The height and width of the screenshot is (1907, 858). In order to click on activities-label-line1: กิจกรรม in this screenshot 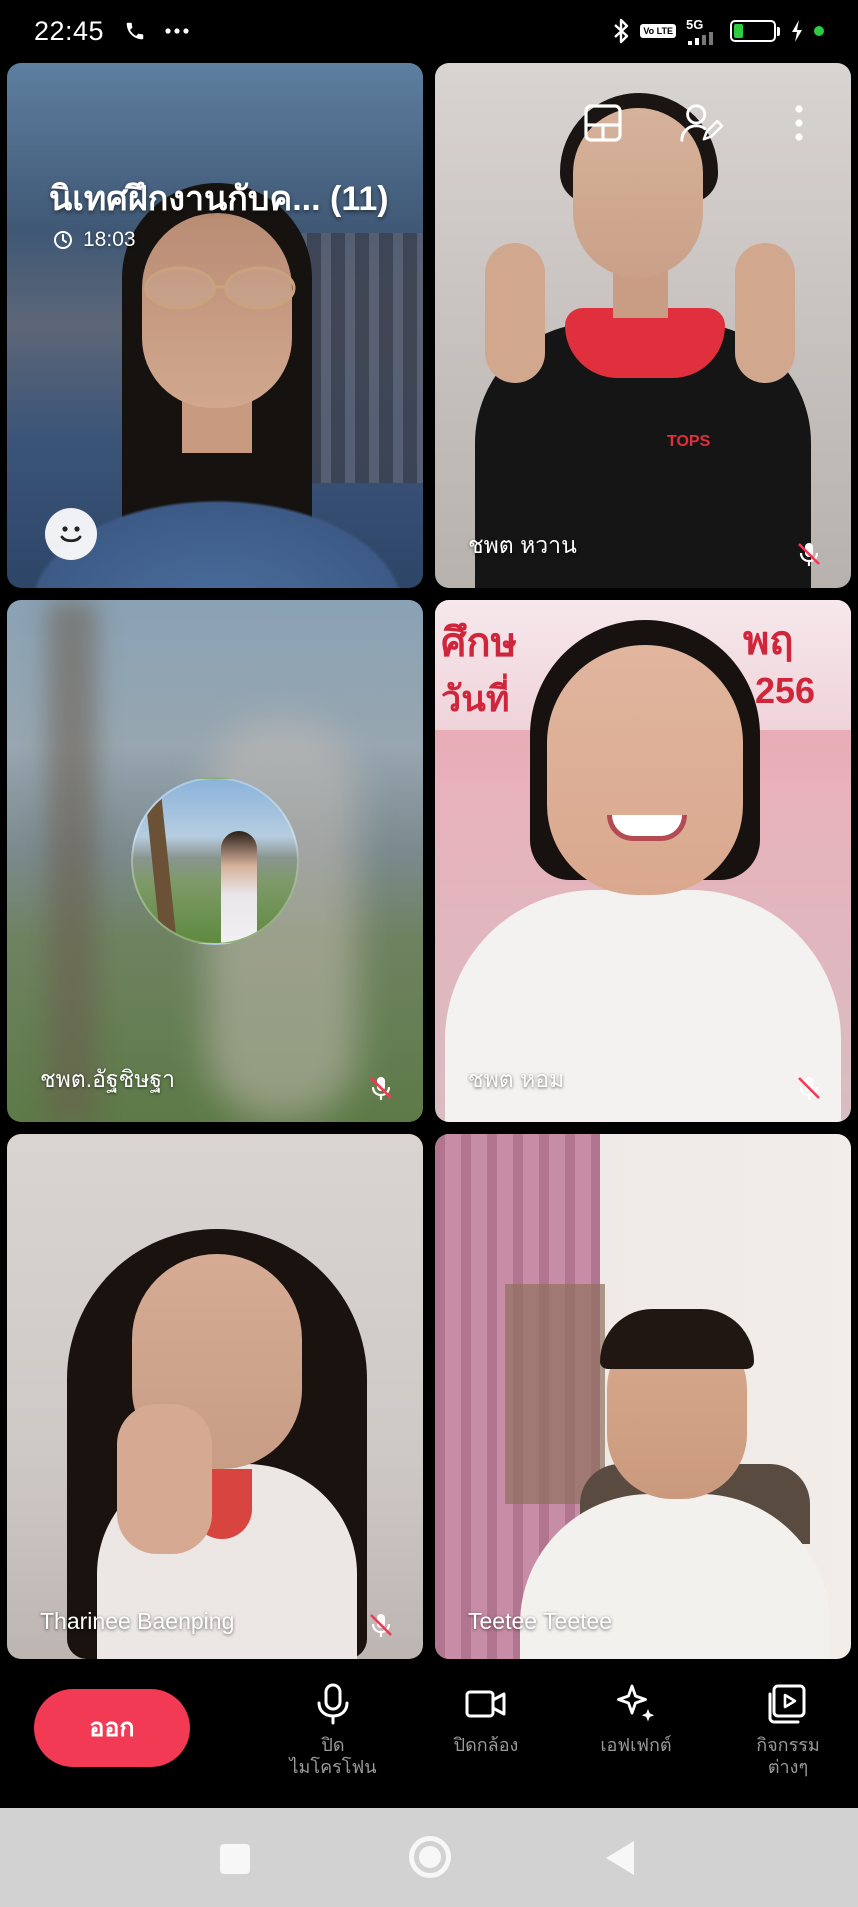, I will do `click(788, 1745)`.